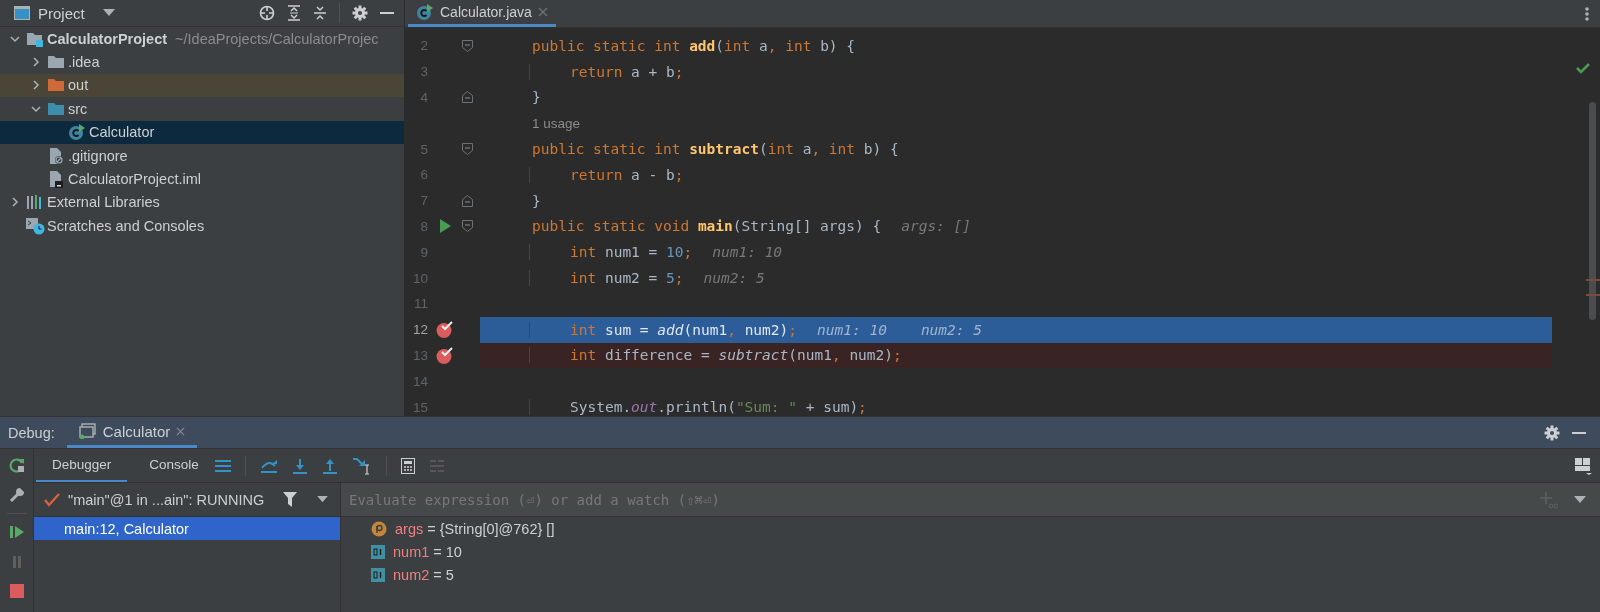 Image resolution: width=1600 pixels, height=612 pixels. What do you see at coordinates (222, 465) in the screenshot?
I see `menu-icon` at bounding box center [222, 465].